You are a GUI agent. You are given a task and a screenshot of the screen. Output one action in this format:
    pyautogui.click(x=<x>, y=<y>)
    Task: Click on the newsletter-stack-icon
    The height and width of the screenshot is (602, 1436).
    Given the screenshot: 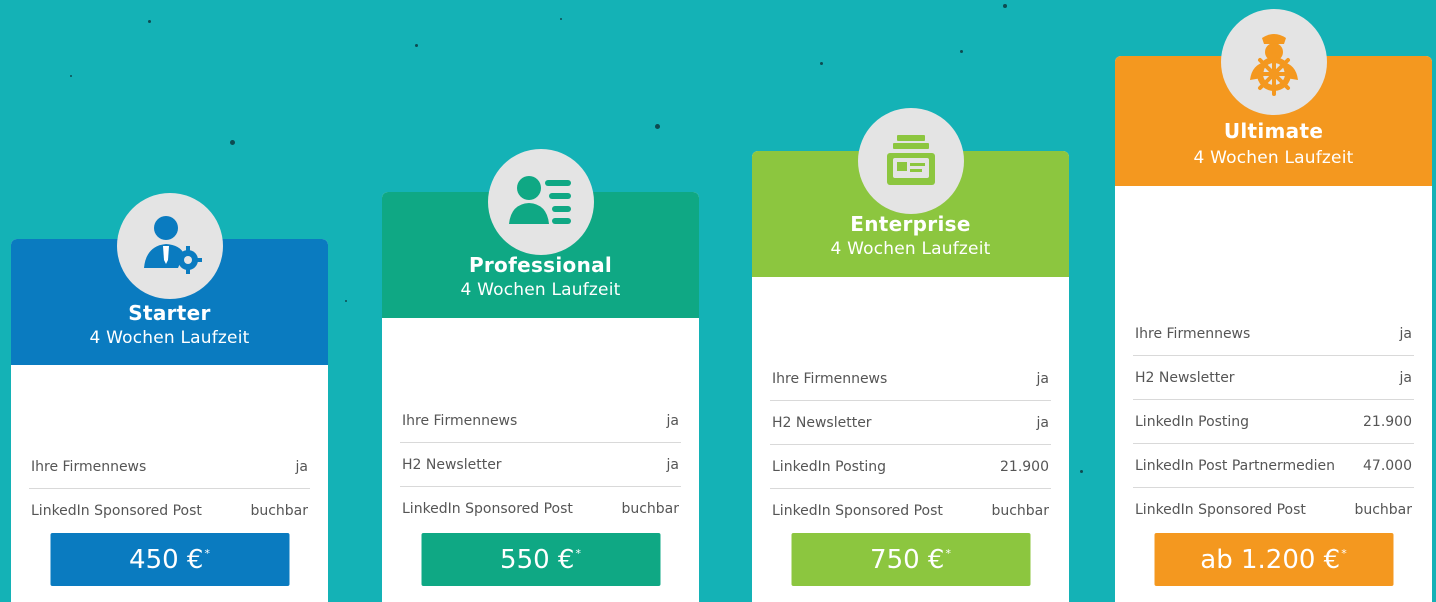 What is the action you would take?
    pyautogui.click(x=910, y=161)
    